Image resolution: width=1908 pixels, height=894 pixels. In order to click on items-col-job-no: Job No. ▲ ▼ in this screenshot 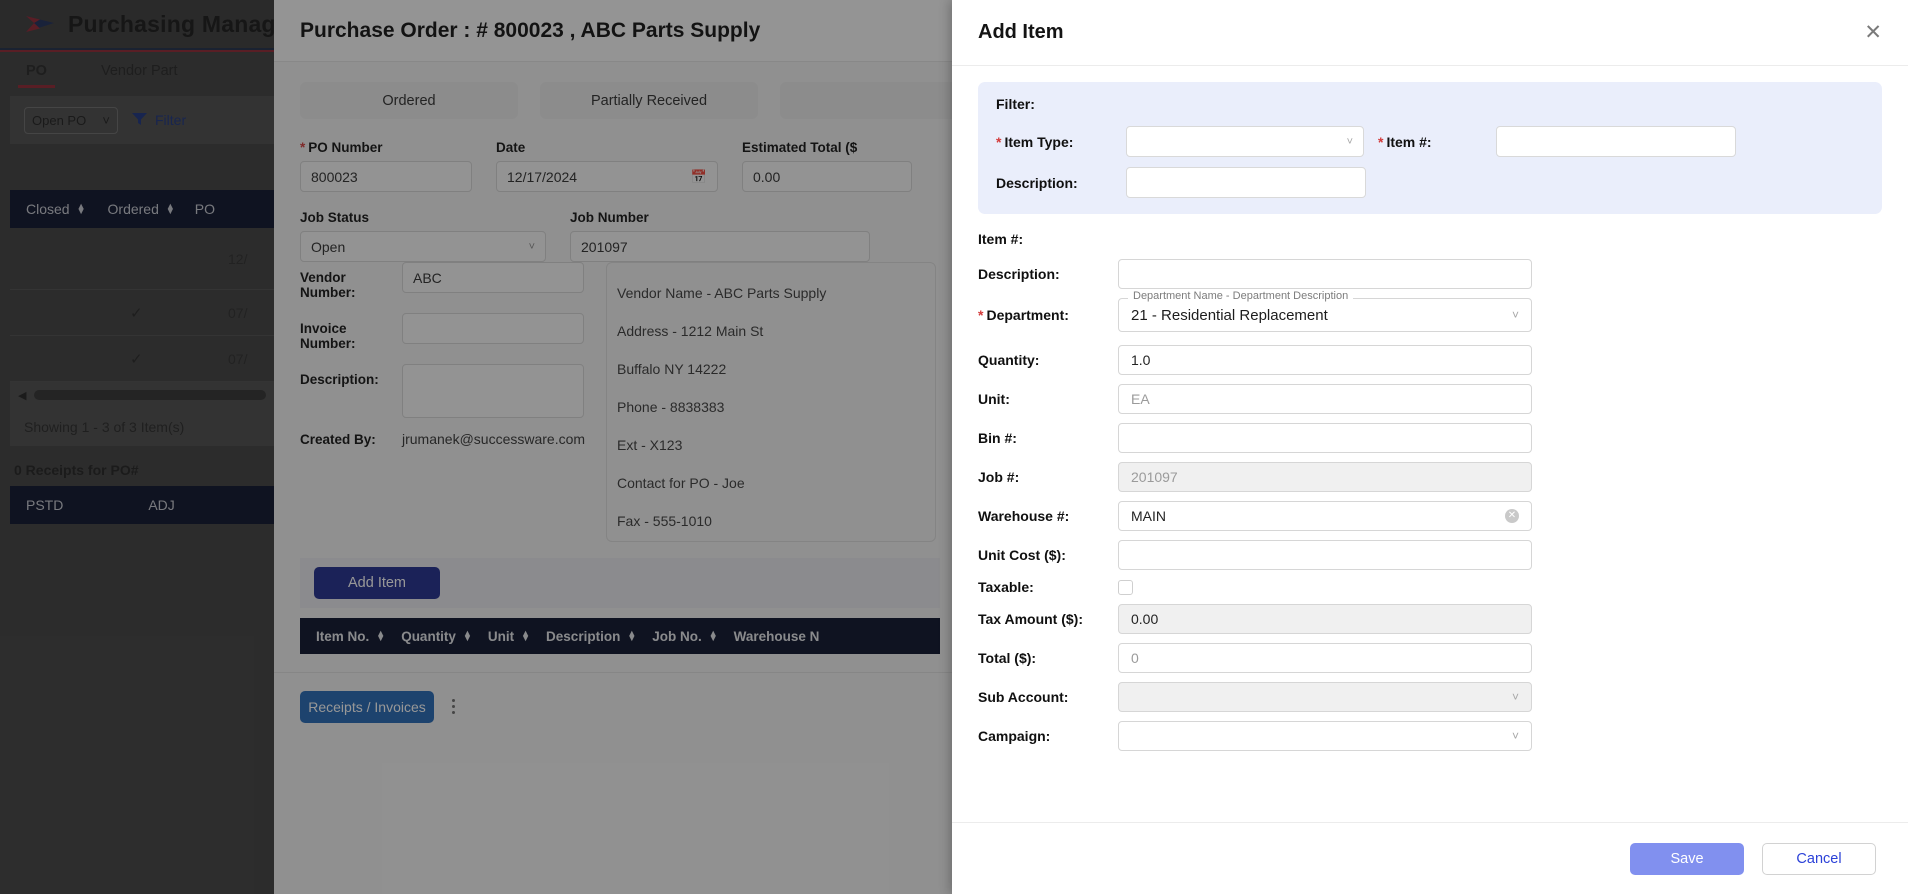, I will do `click(684, 636)`.